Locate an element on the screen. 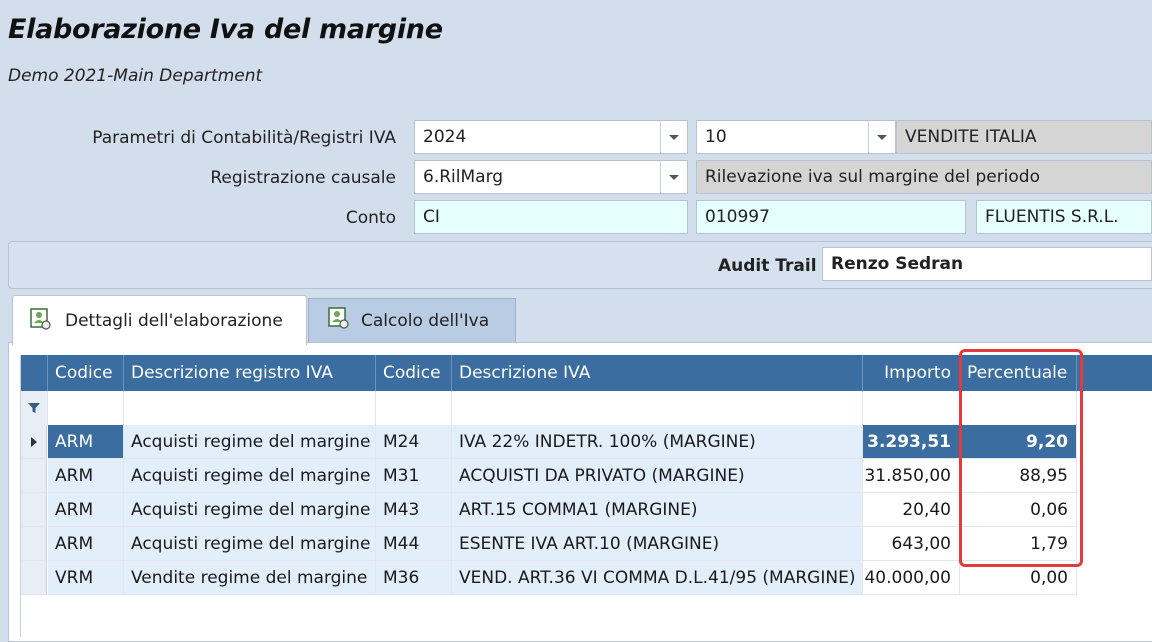 The width and height of the screenshot is (1152, 642). conto-type-field: CI is located at coordinates (551, 217).